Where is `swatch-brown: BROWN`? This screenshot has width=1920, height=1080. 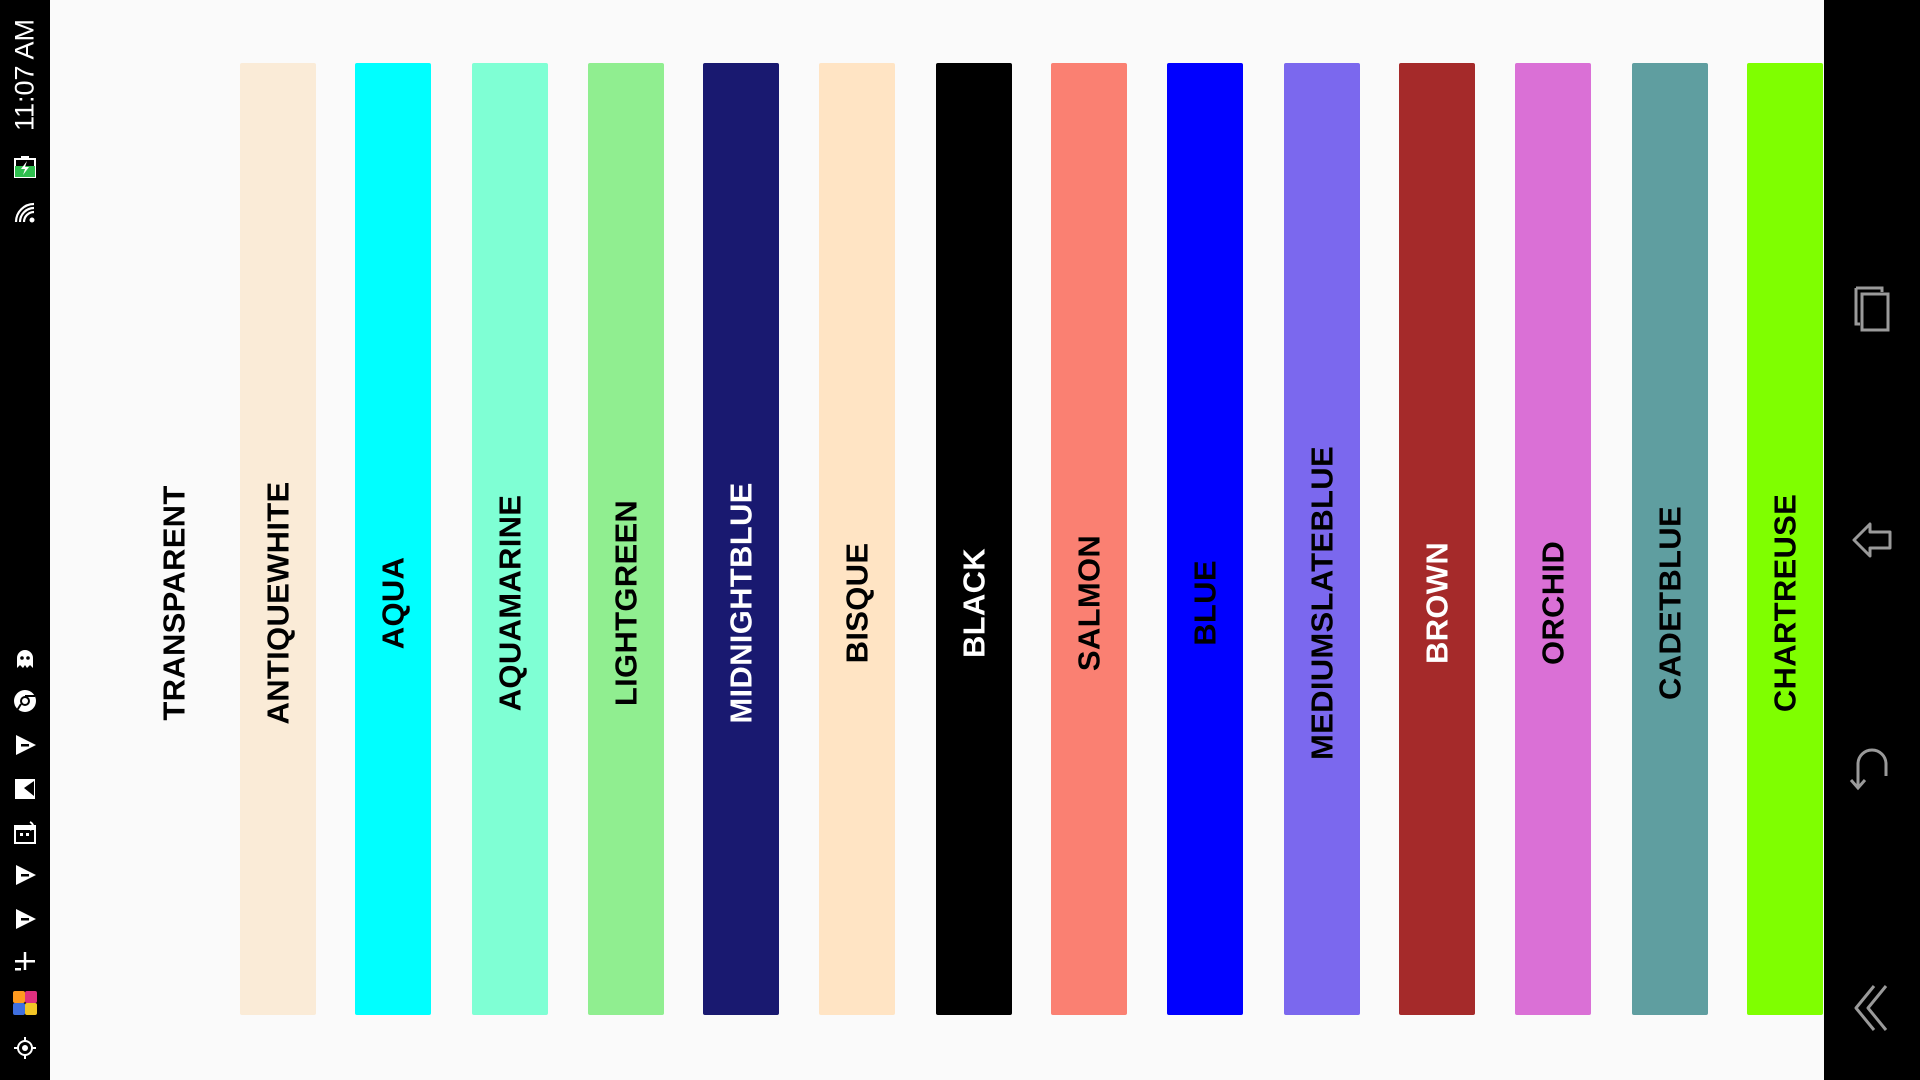 swatch-brown: BROWN is located at coordinates (1437, 539).